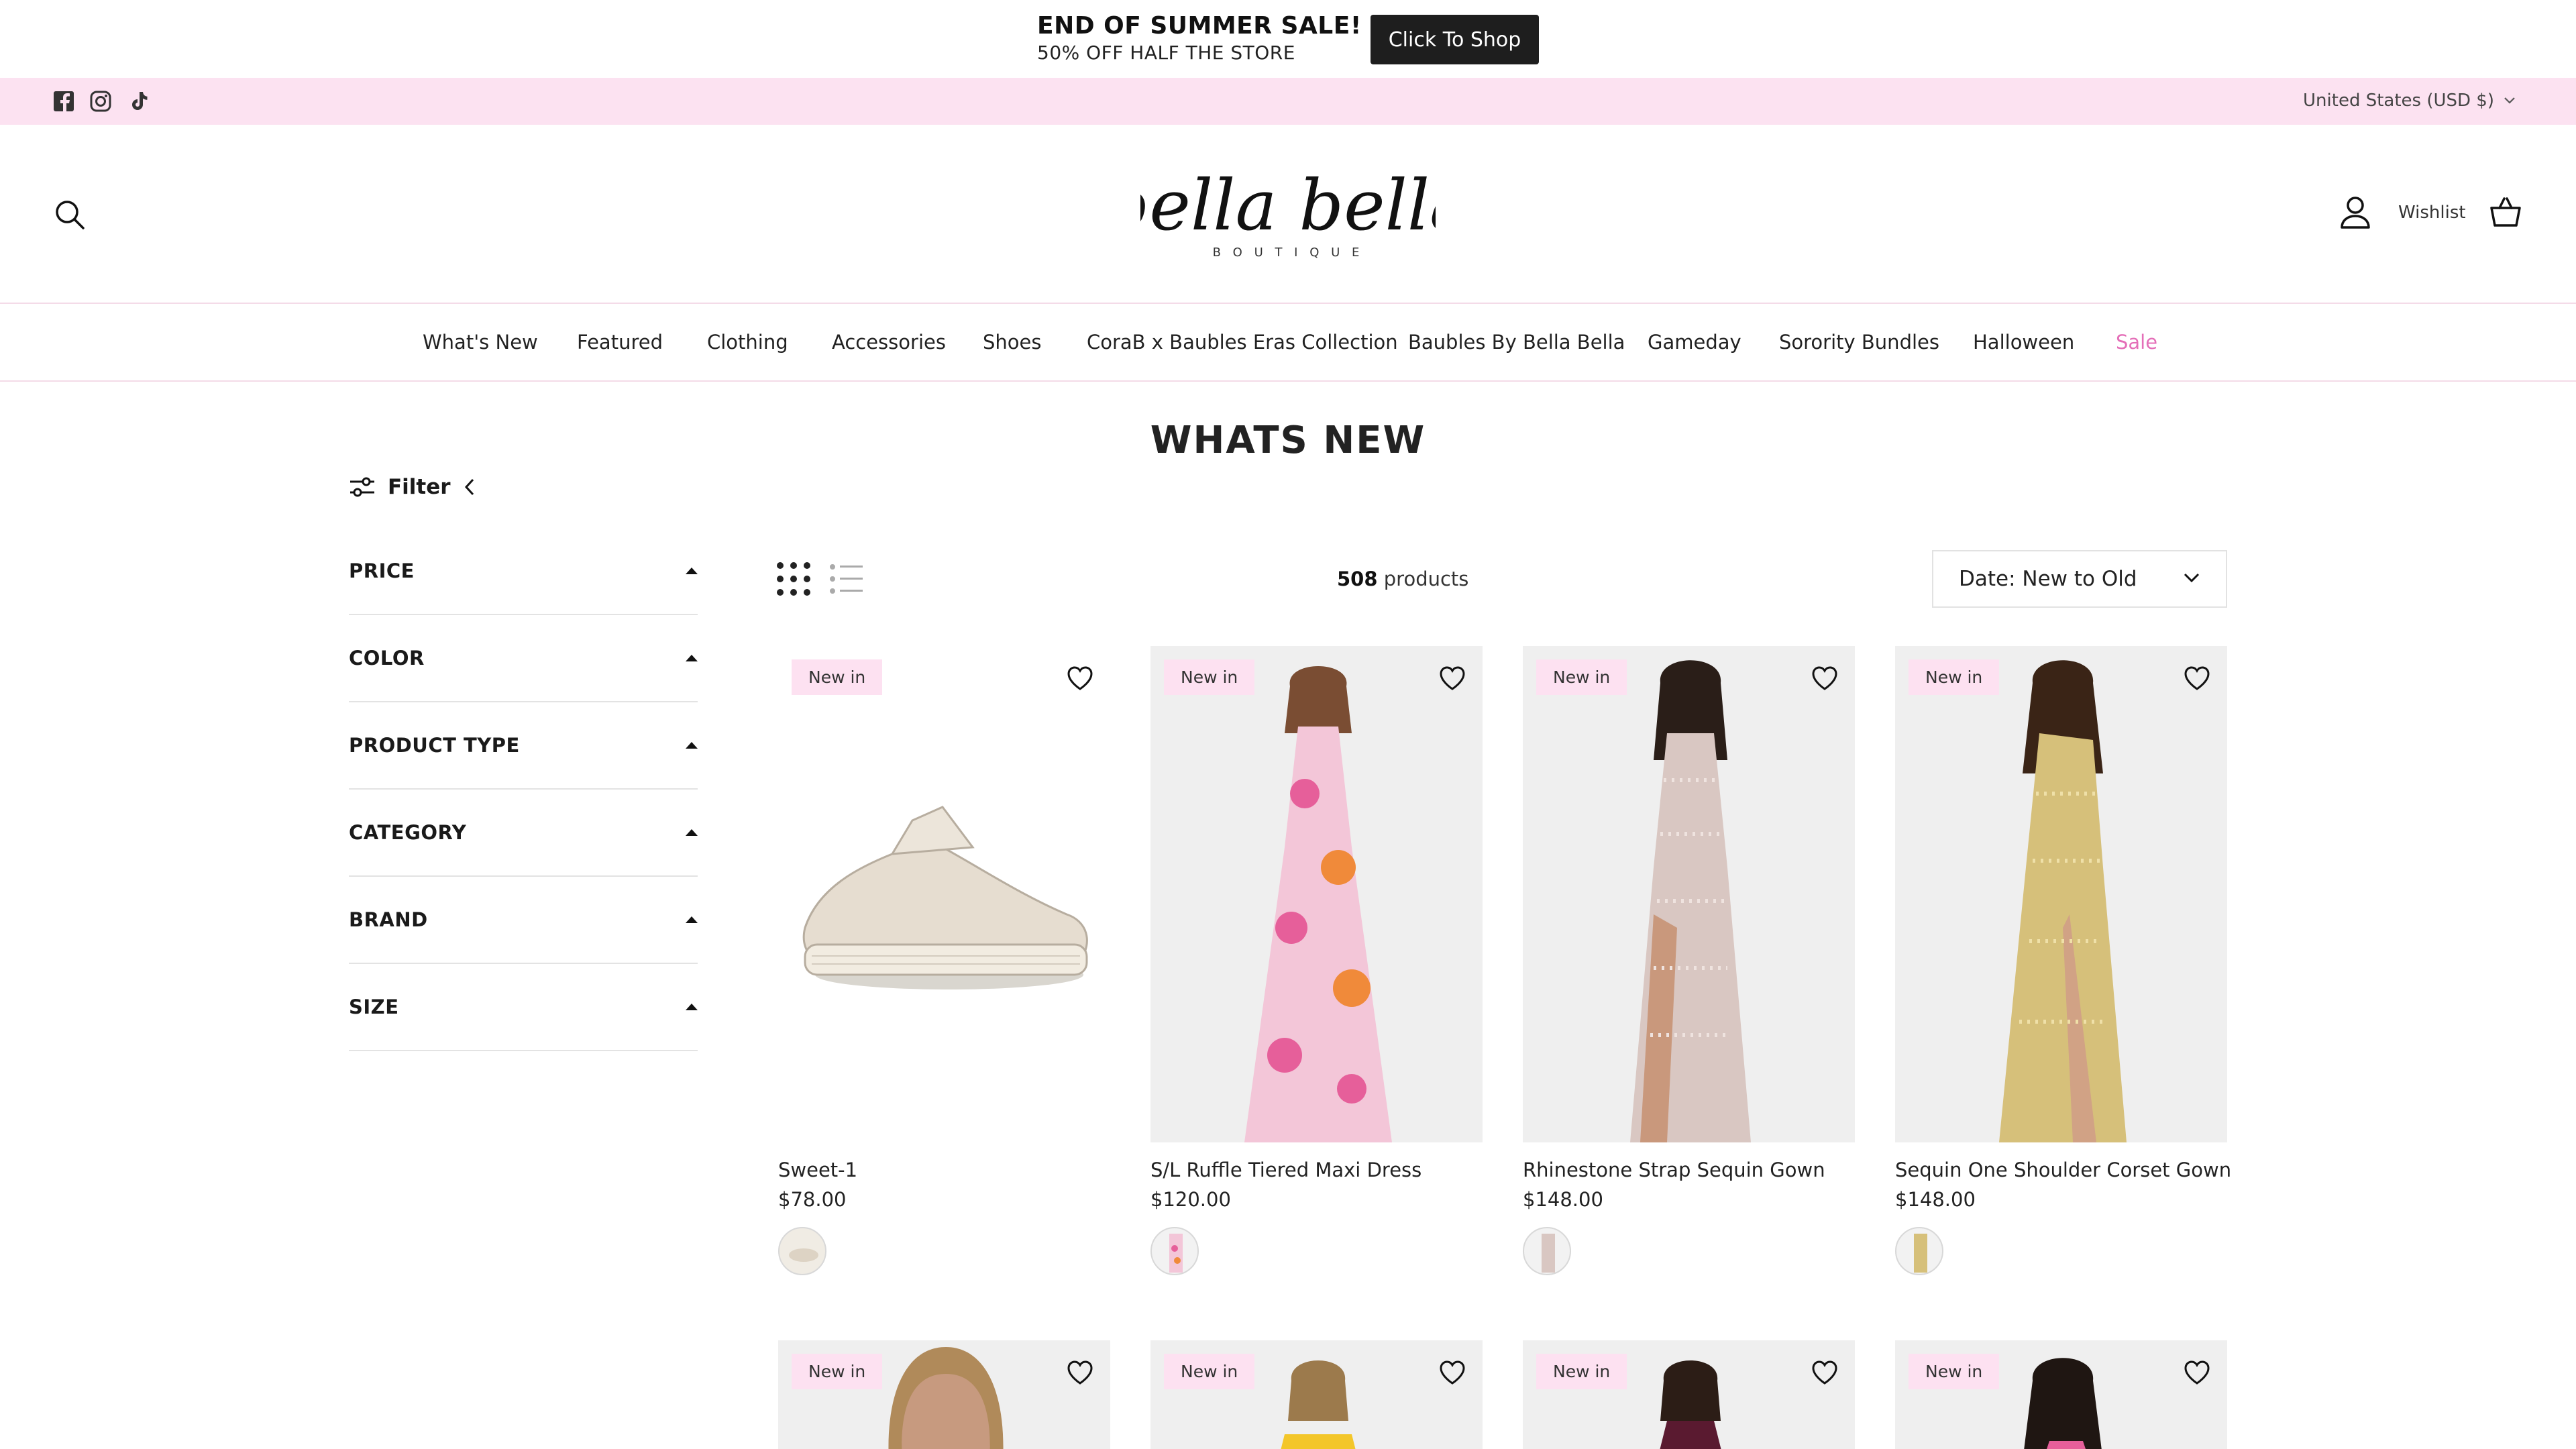 Image resolution: width=2576 pixels, height=1449 pixels. I want to click on nav-item-corab-baubles: CoraB x Baubles Eras Collection, so click(1242, 342).